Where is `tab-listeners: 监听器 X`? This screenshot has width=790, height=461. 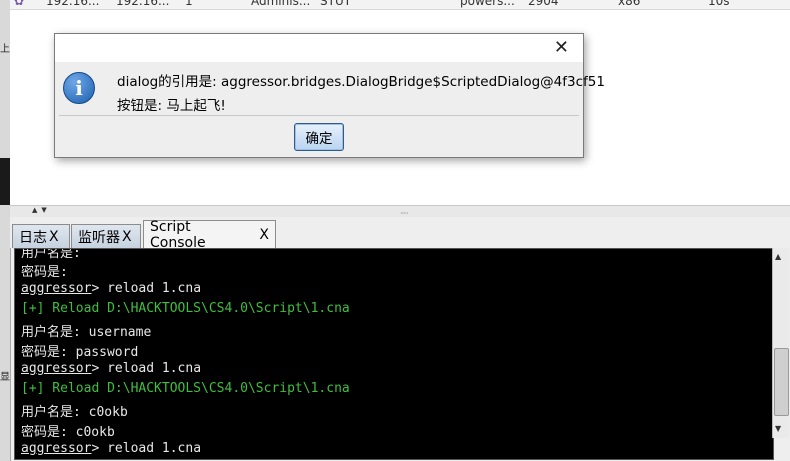
tab-listeners: 监听器 X is located at coordinates (106, 236).